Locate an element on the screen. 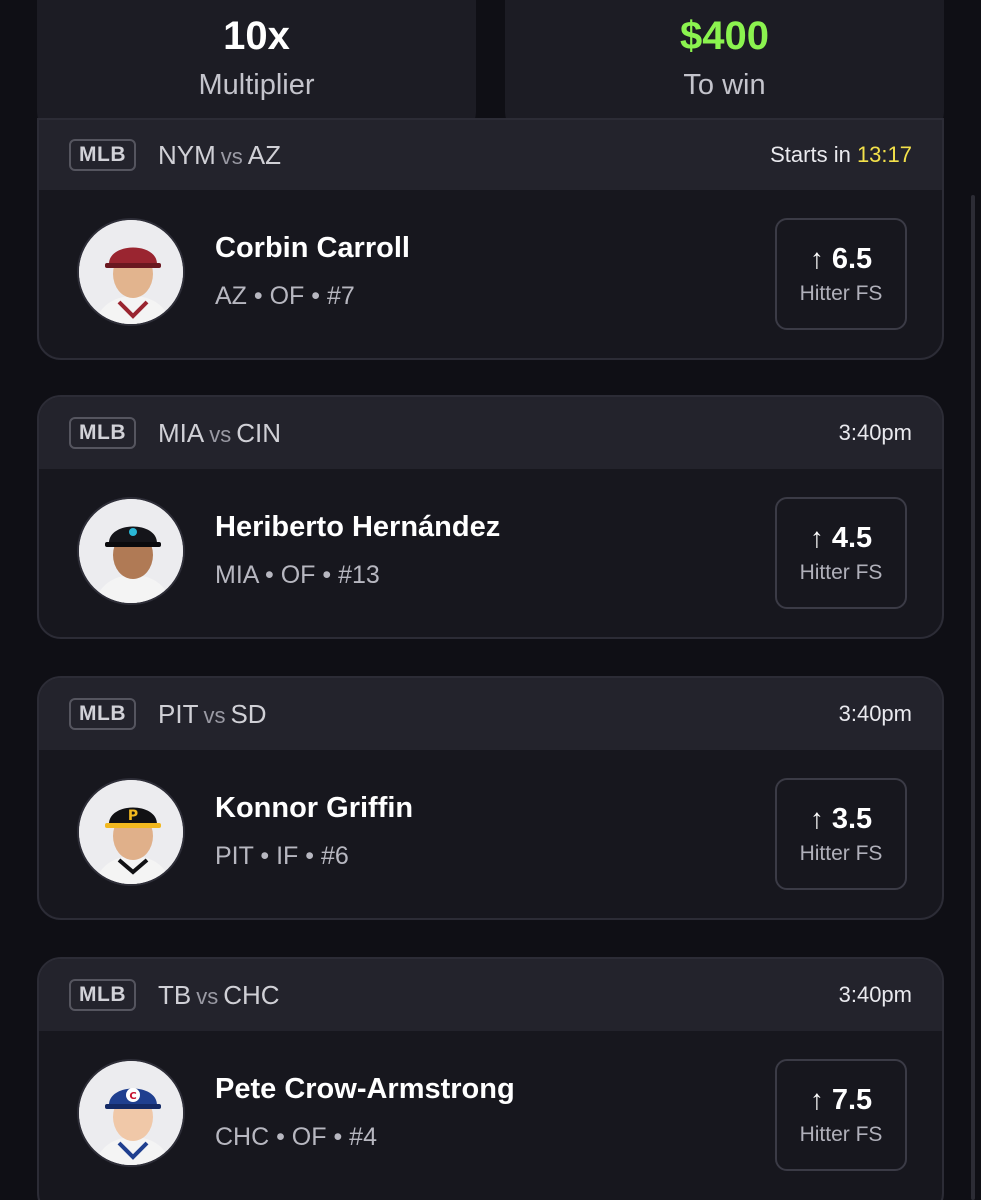 The width and height of the screenshot is (981, 1200). team-b: SD is located at coordinates (248, 713).